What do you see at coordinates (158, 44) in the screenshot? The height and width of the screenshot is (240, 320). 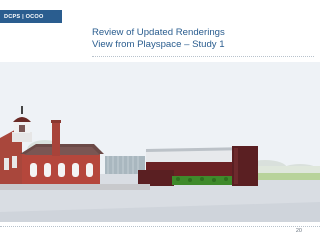 I see `slide-title-line-2: View from Playspace – Study 1` at bounding box center [158, 44].